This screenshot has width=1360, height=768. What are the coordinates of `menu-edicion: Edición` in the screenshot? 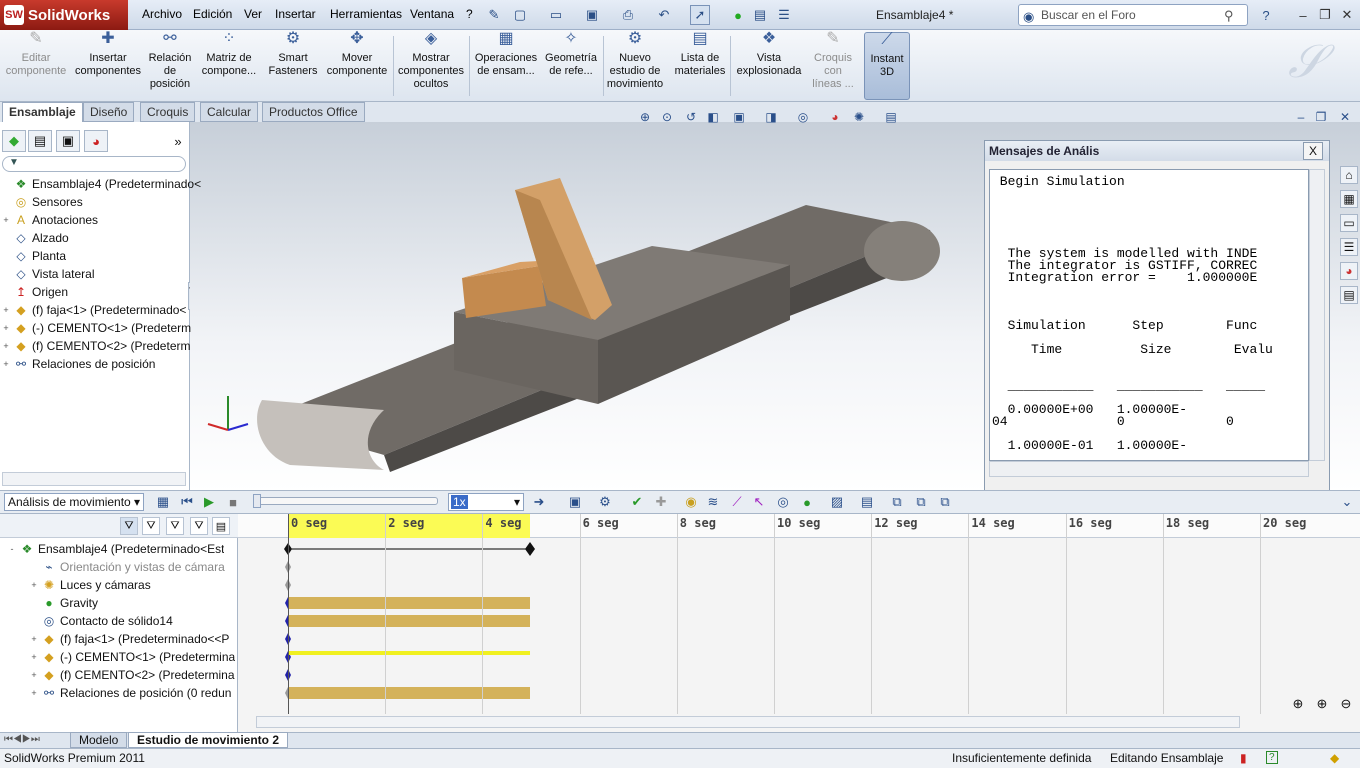 It's located at (212, 14).